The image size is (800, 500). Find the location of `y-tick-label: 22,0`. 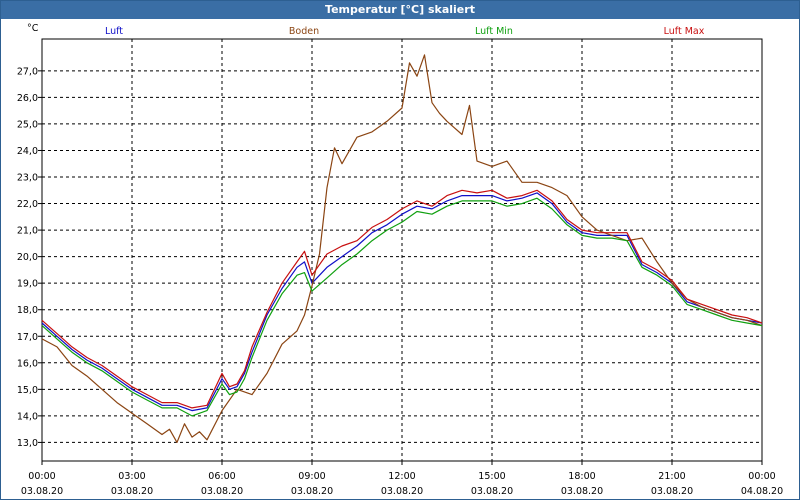

y-tick-label: 22,0 is located at coordinates (27, 204).